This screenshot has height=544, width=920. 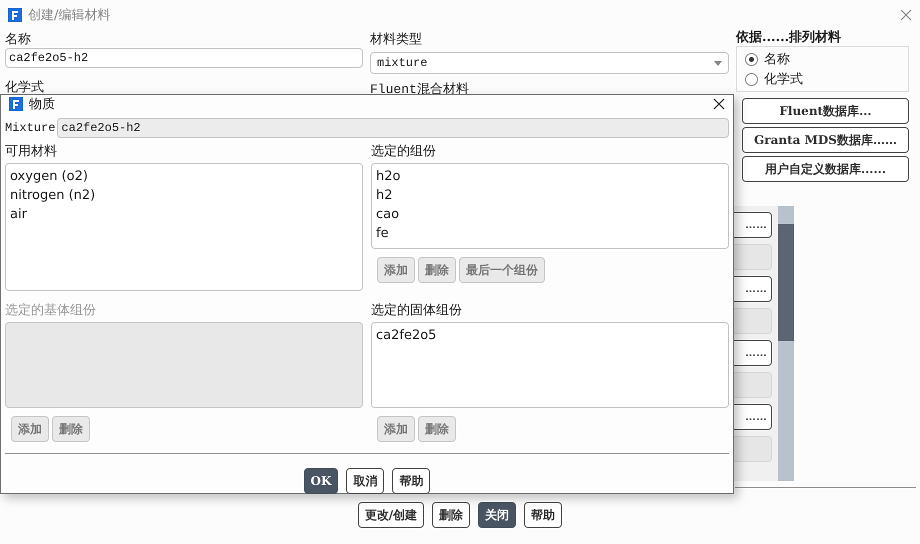 What do you see at coordinates (783, 79) in the screenshot?
I see `radio-label: 化学式` at bounding box center [783, 79].